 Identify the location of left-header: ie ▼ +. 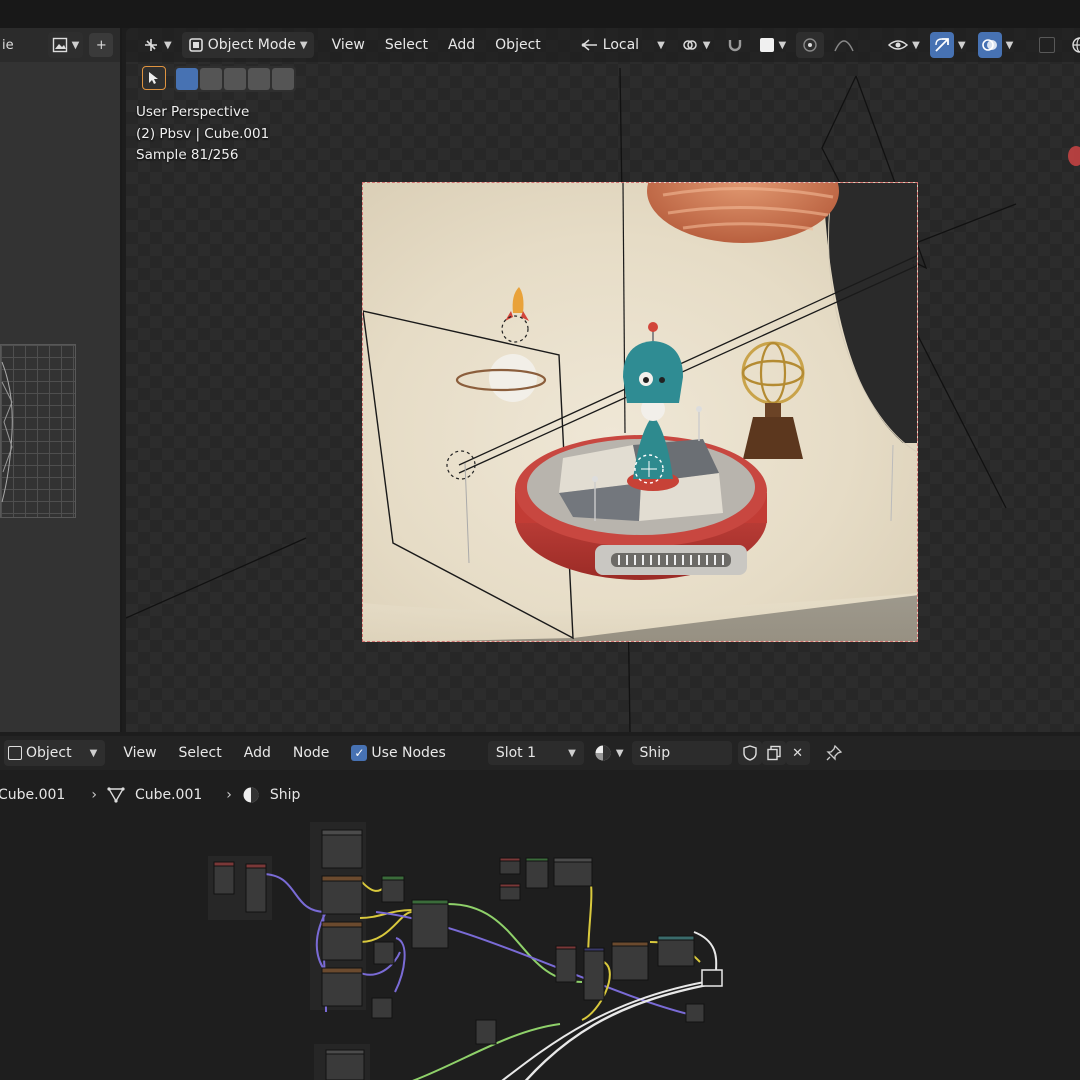
(60, 45).